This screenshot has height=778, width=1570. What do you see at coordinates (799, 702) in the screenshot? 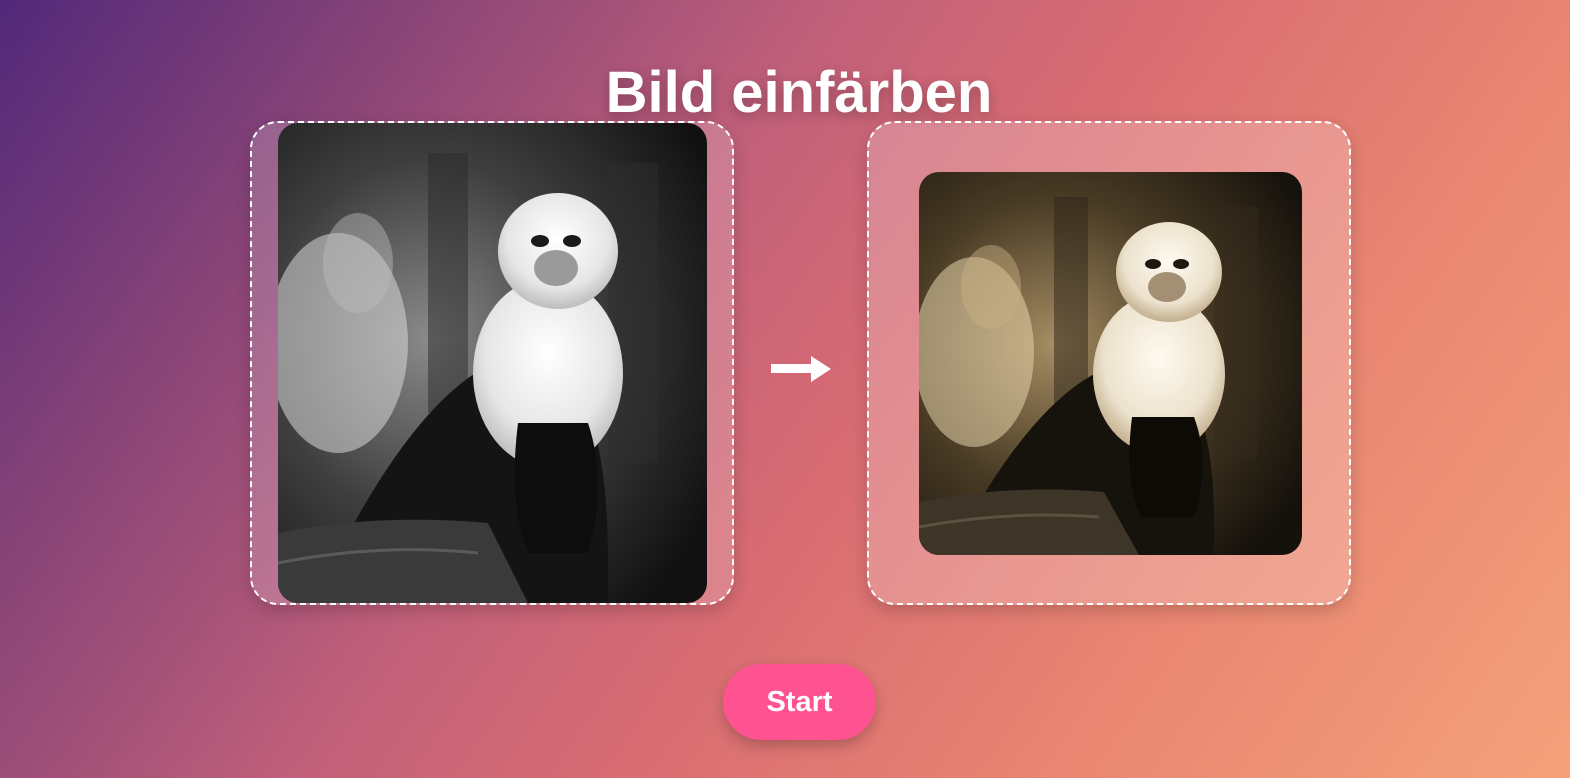
I see `start-button: Start` at bounding box center [799, 702].